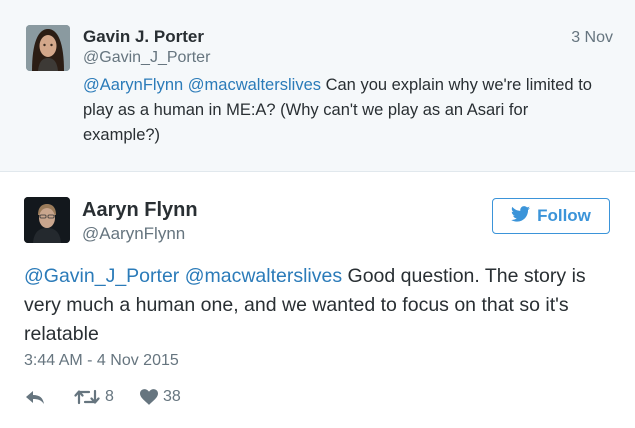 The image size is (635, 428). Describe the element at coordinates (172, 396) in the screenshot. I see `like-count: 38` at that location.